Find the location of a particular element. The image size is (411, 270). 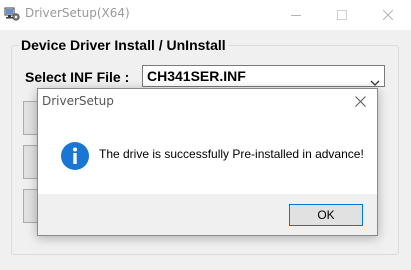

dialog-footer: OK is located at coordinates (207, 214).